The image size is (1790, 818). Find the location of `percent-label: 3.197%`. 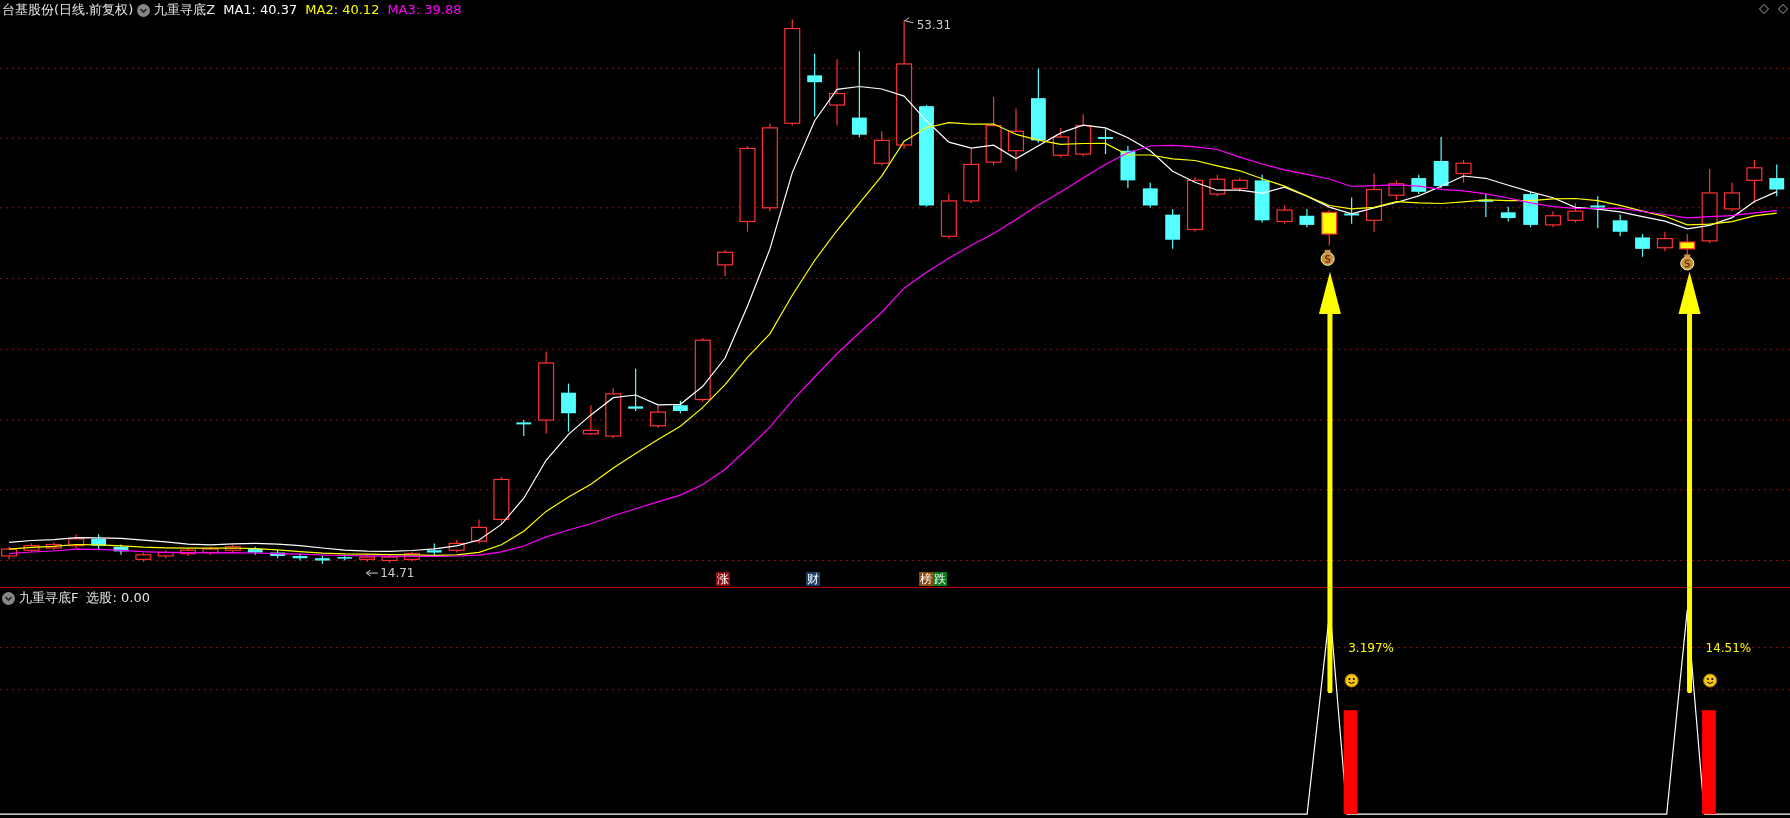

percent-label: 3.197% is located at coordinates (1371, 649).